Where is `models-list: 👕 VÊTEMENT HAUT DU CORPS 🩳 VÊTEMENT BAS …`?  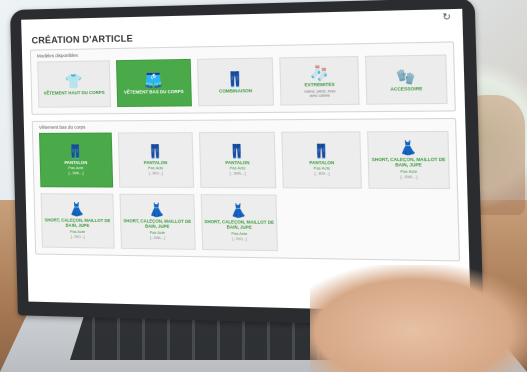
models-list: 👕 VÊTEMENT HAUT DU CORPS 🩳 VÊTEMENT BAS … is located at coordinates (242, 81).